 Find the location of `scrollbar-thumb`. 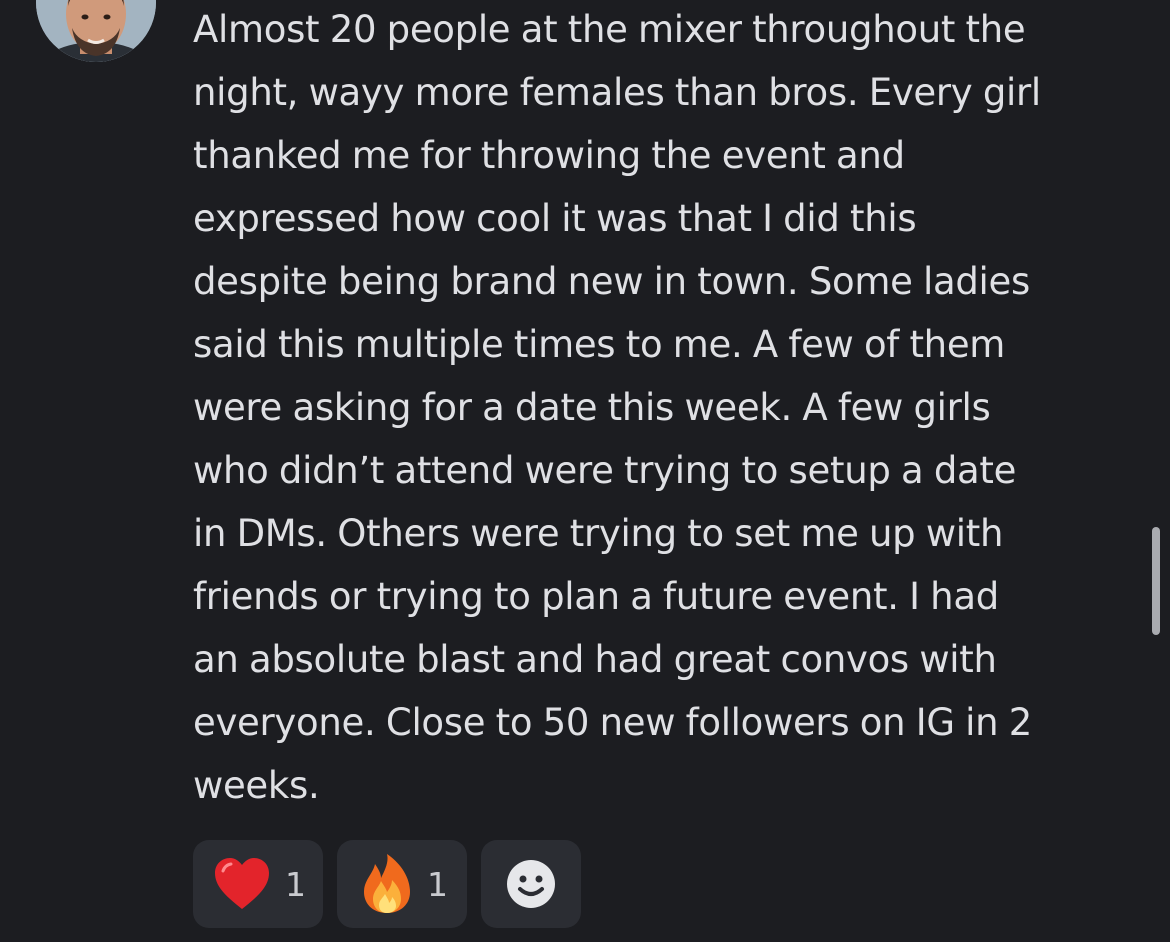

scrollbar-thumb is located at coordinates (1156, 581).